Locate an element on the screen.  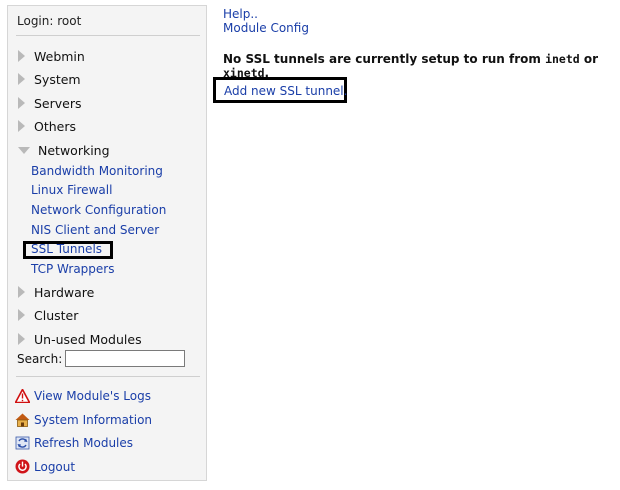
module-bandwidth-monitoring: Bandwidth Monitoring is located at coordinates (97, 171).